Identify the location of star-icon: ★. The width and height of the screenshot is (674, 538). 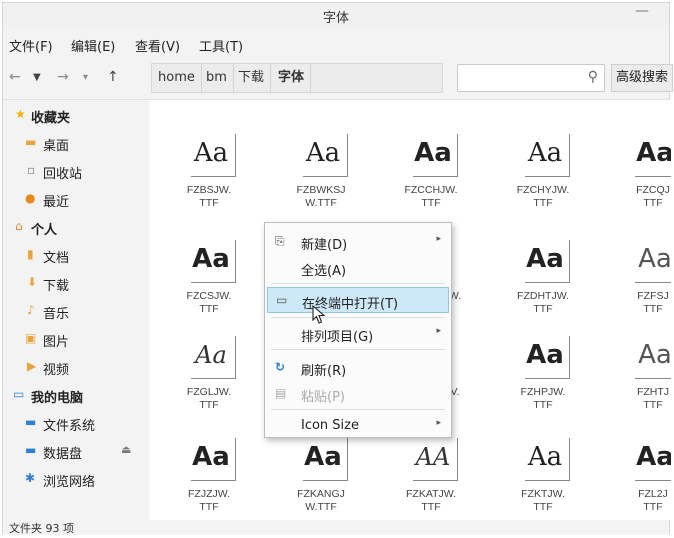
(20, 114).